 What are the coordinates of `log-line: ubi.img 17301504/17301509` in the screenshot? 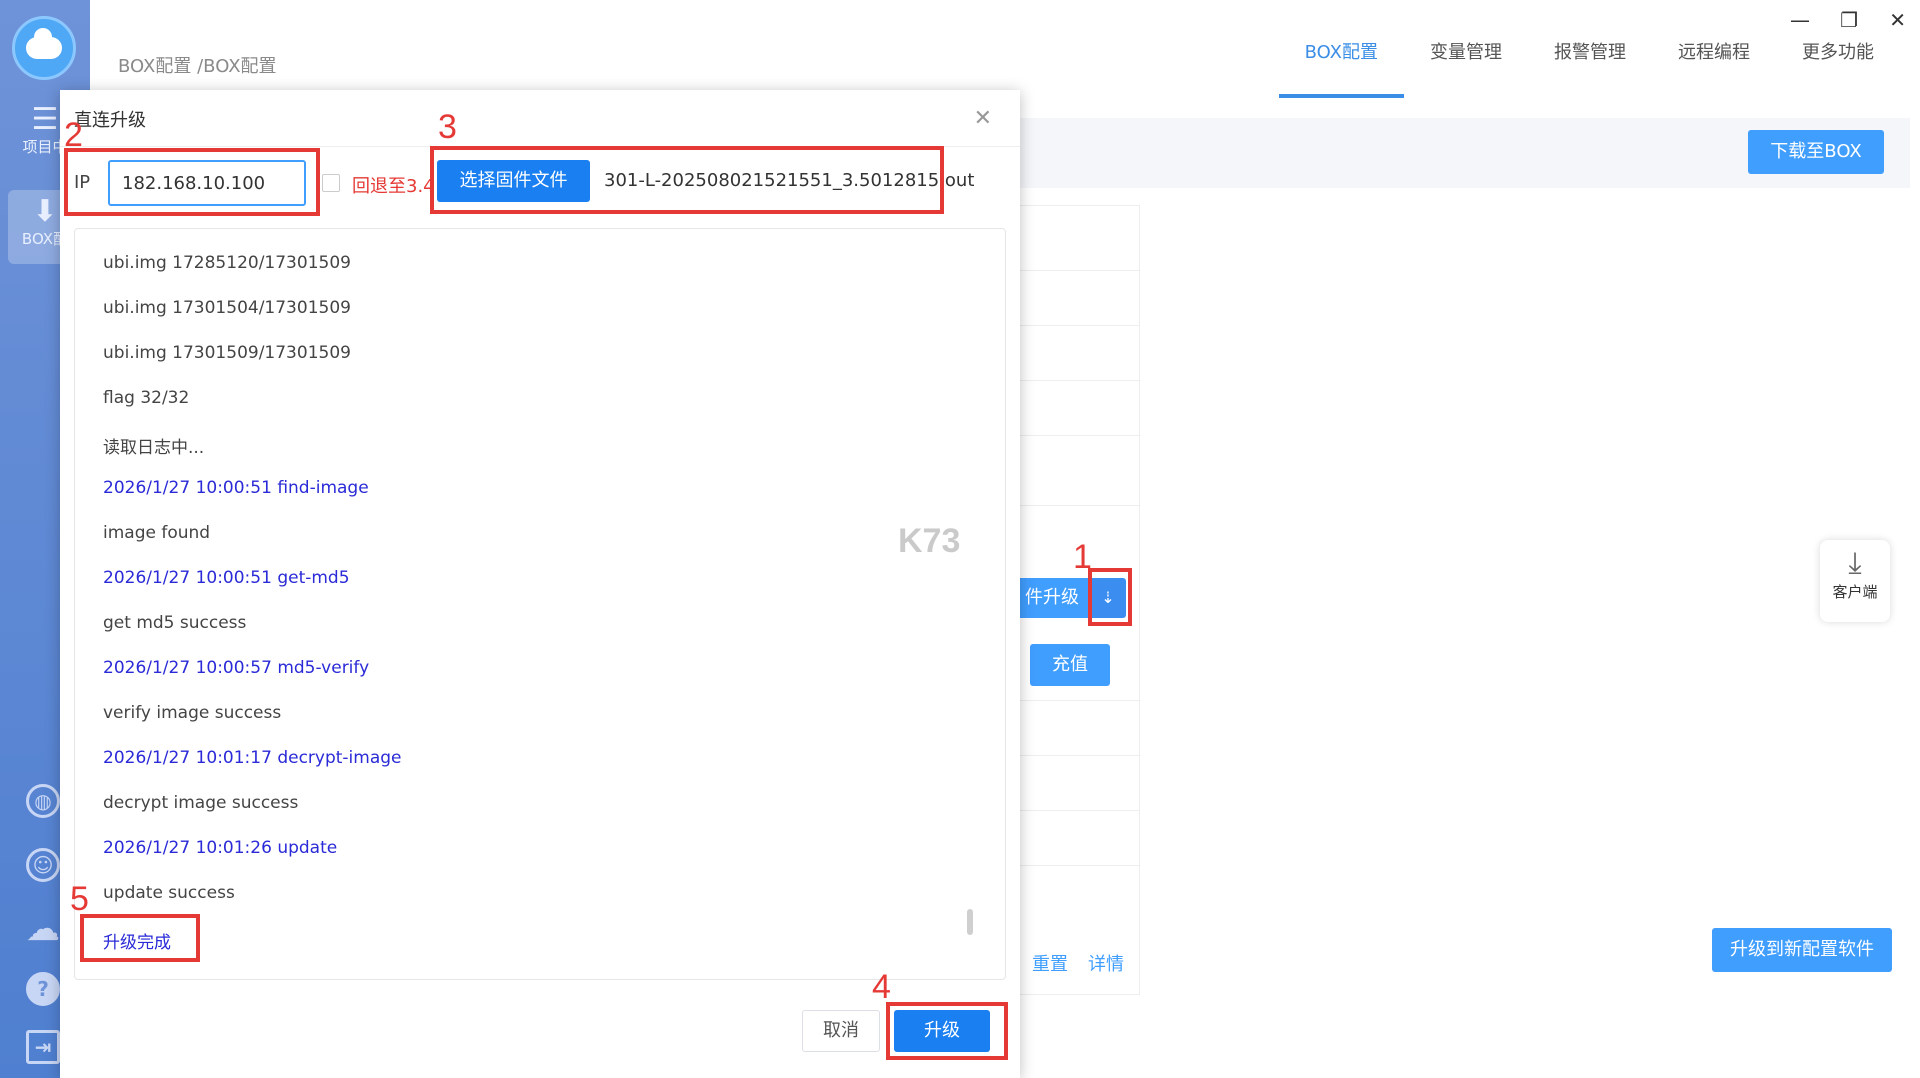 It's located at (227, 308).